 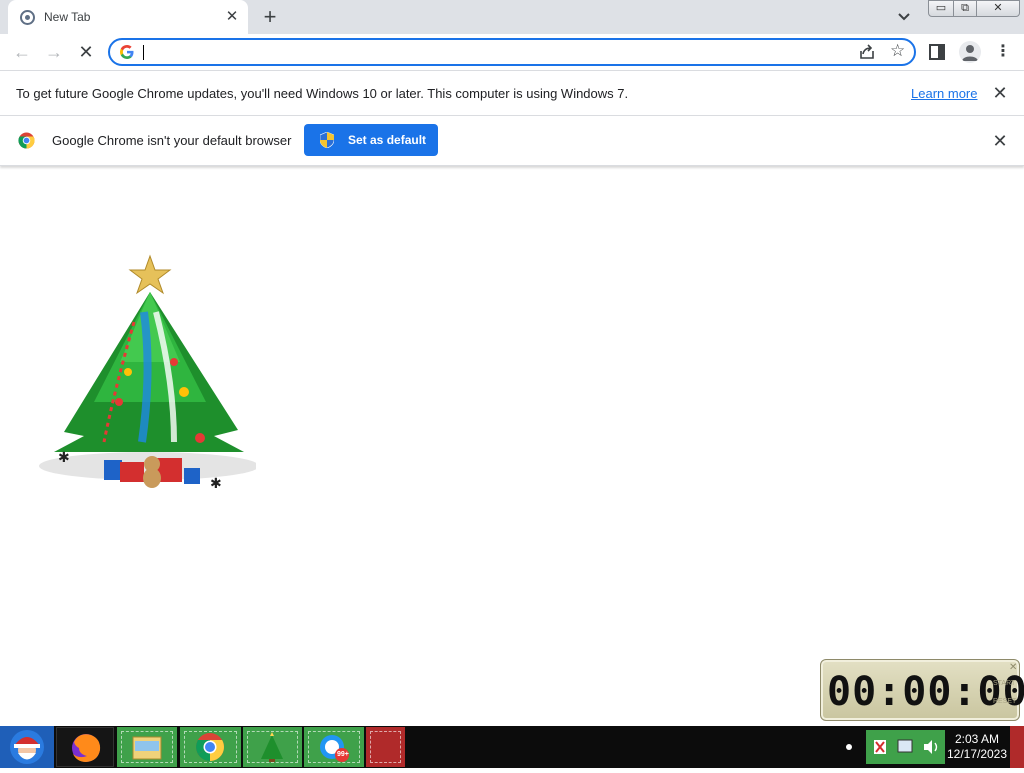 What do you see at coordinates (1004, 683) in the screenshot?
I see `timer-start-button: START` at bounding box center [1004, 683].